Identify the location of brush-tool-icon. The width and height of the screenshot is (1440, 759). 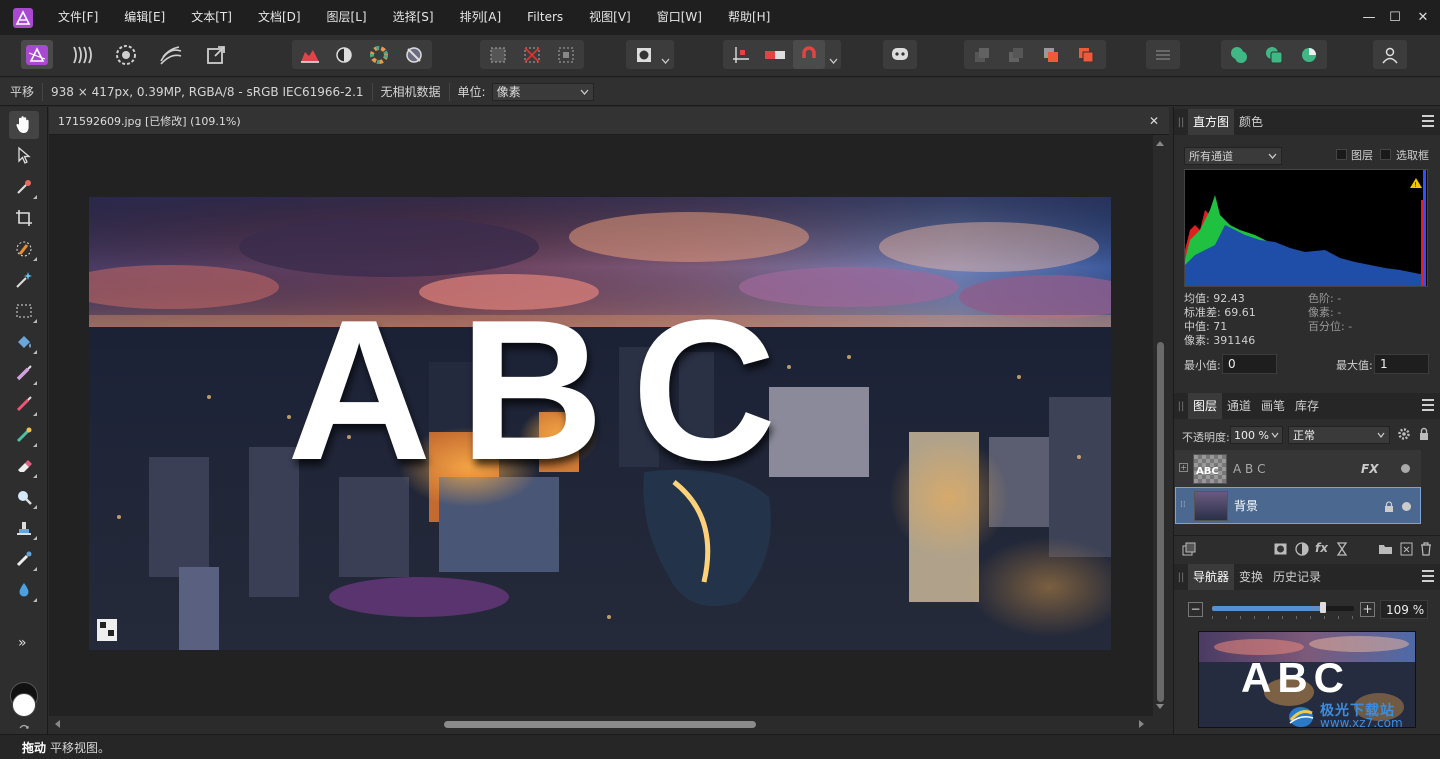
(24, 404).